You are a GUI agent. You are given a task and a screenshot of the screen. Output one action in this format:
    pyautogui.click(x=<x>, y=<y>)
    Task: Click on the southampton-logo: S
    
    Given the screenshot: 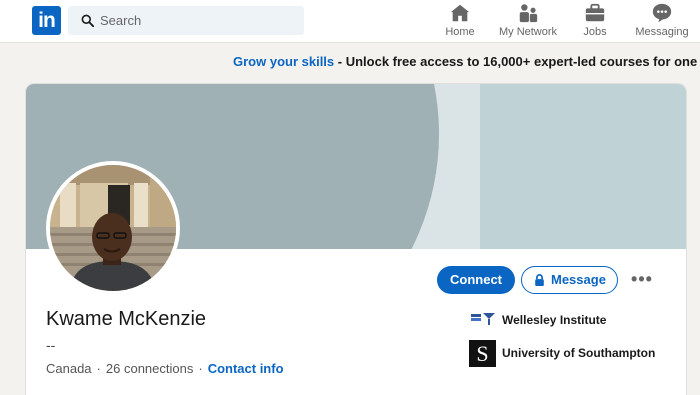 What is the action you would take?
    pyautogui.click(x=482, y=353)
    